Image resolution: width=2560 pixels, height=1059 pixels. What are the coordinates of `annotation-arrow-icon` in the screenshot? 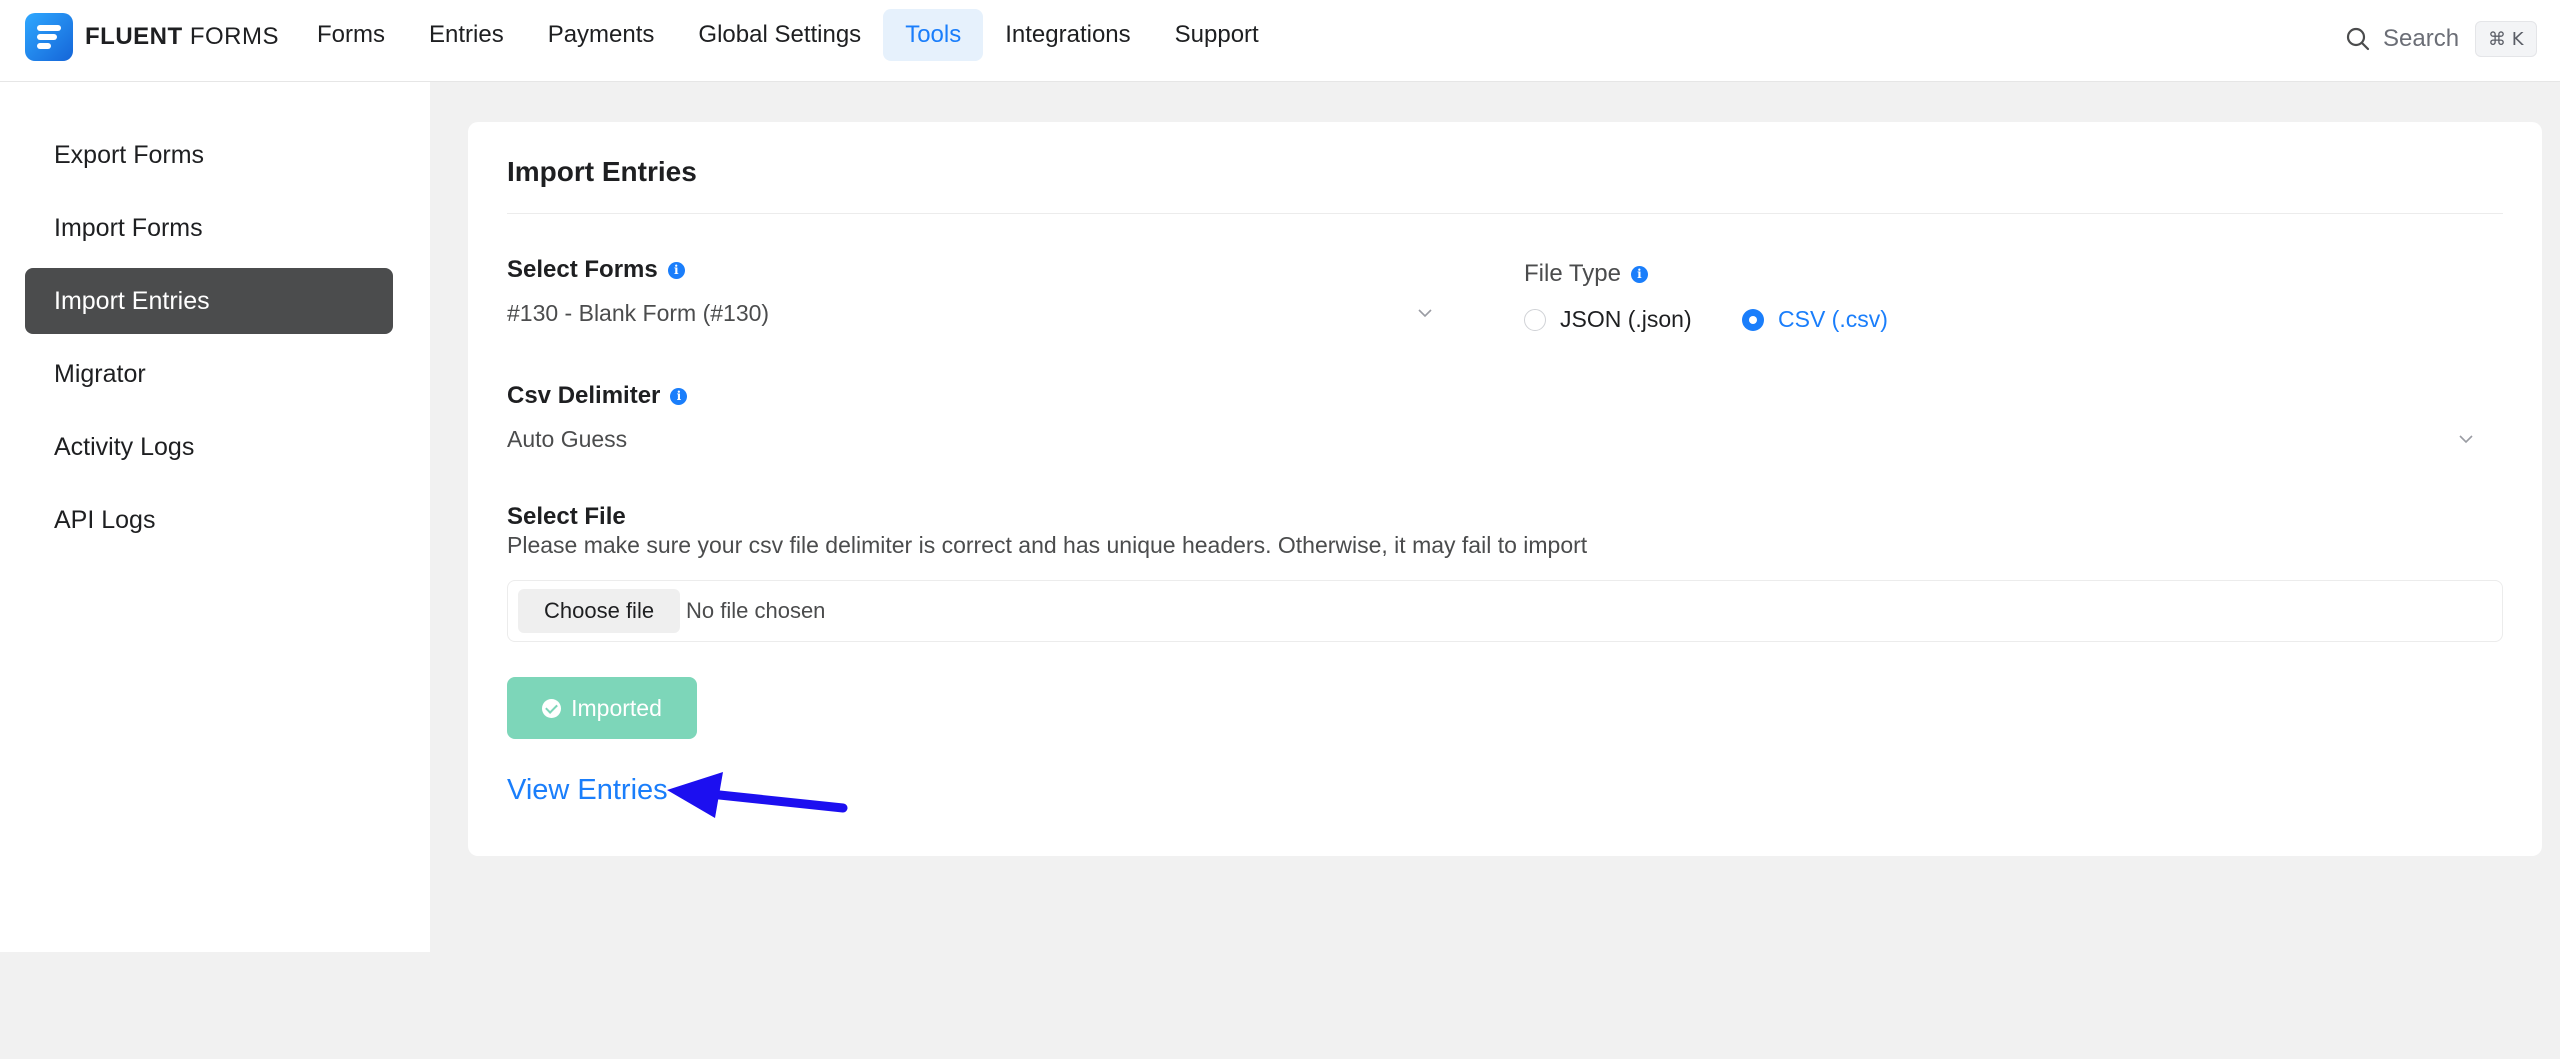 It's located at (757, 795).